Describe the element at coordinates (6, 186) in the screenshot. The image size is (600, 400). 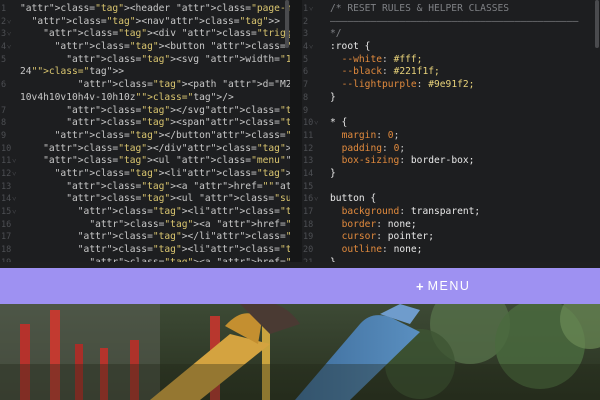
I see `html-line-number: 13` at that location.